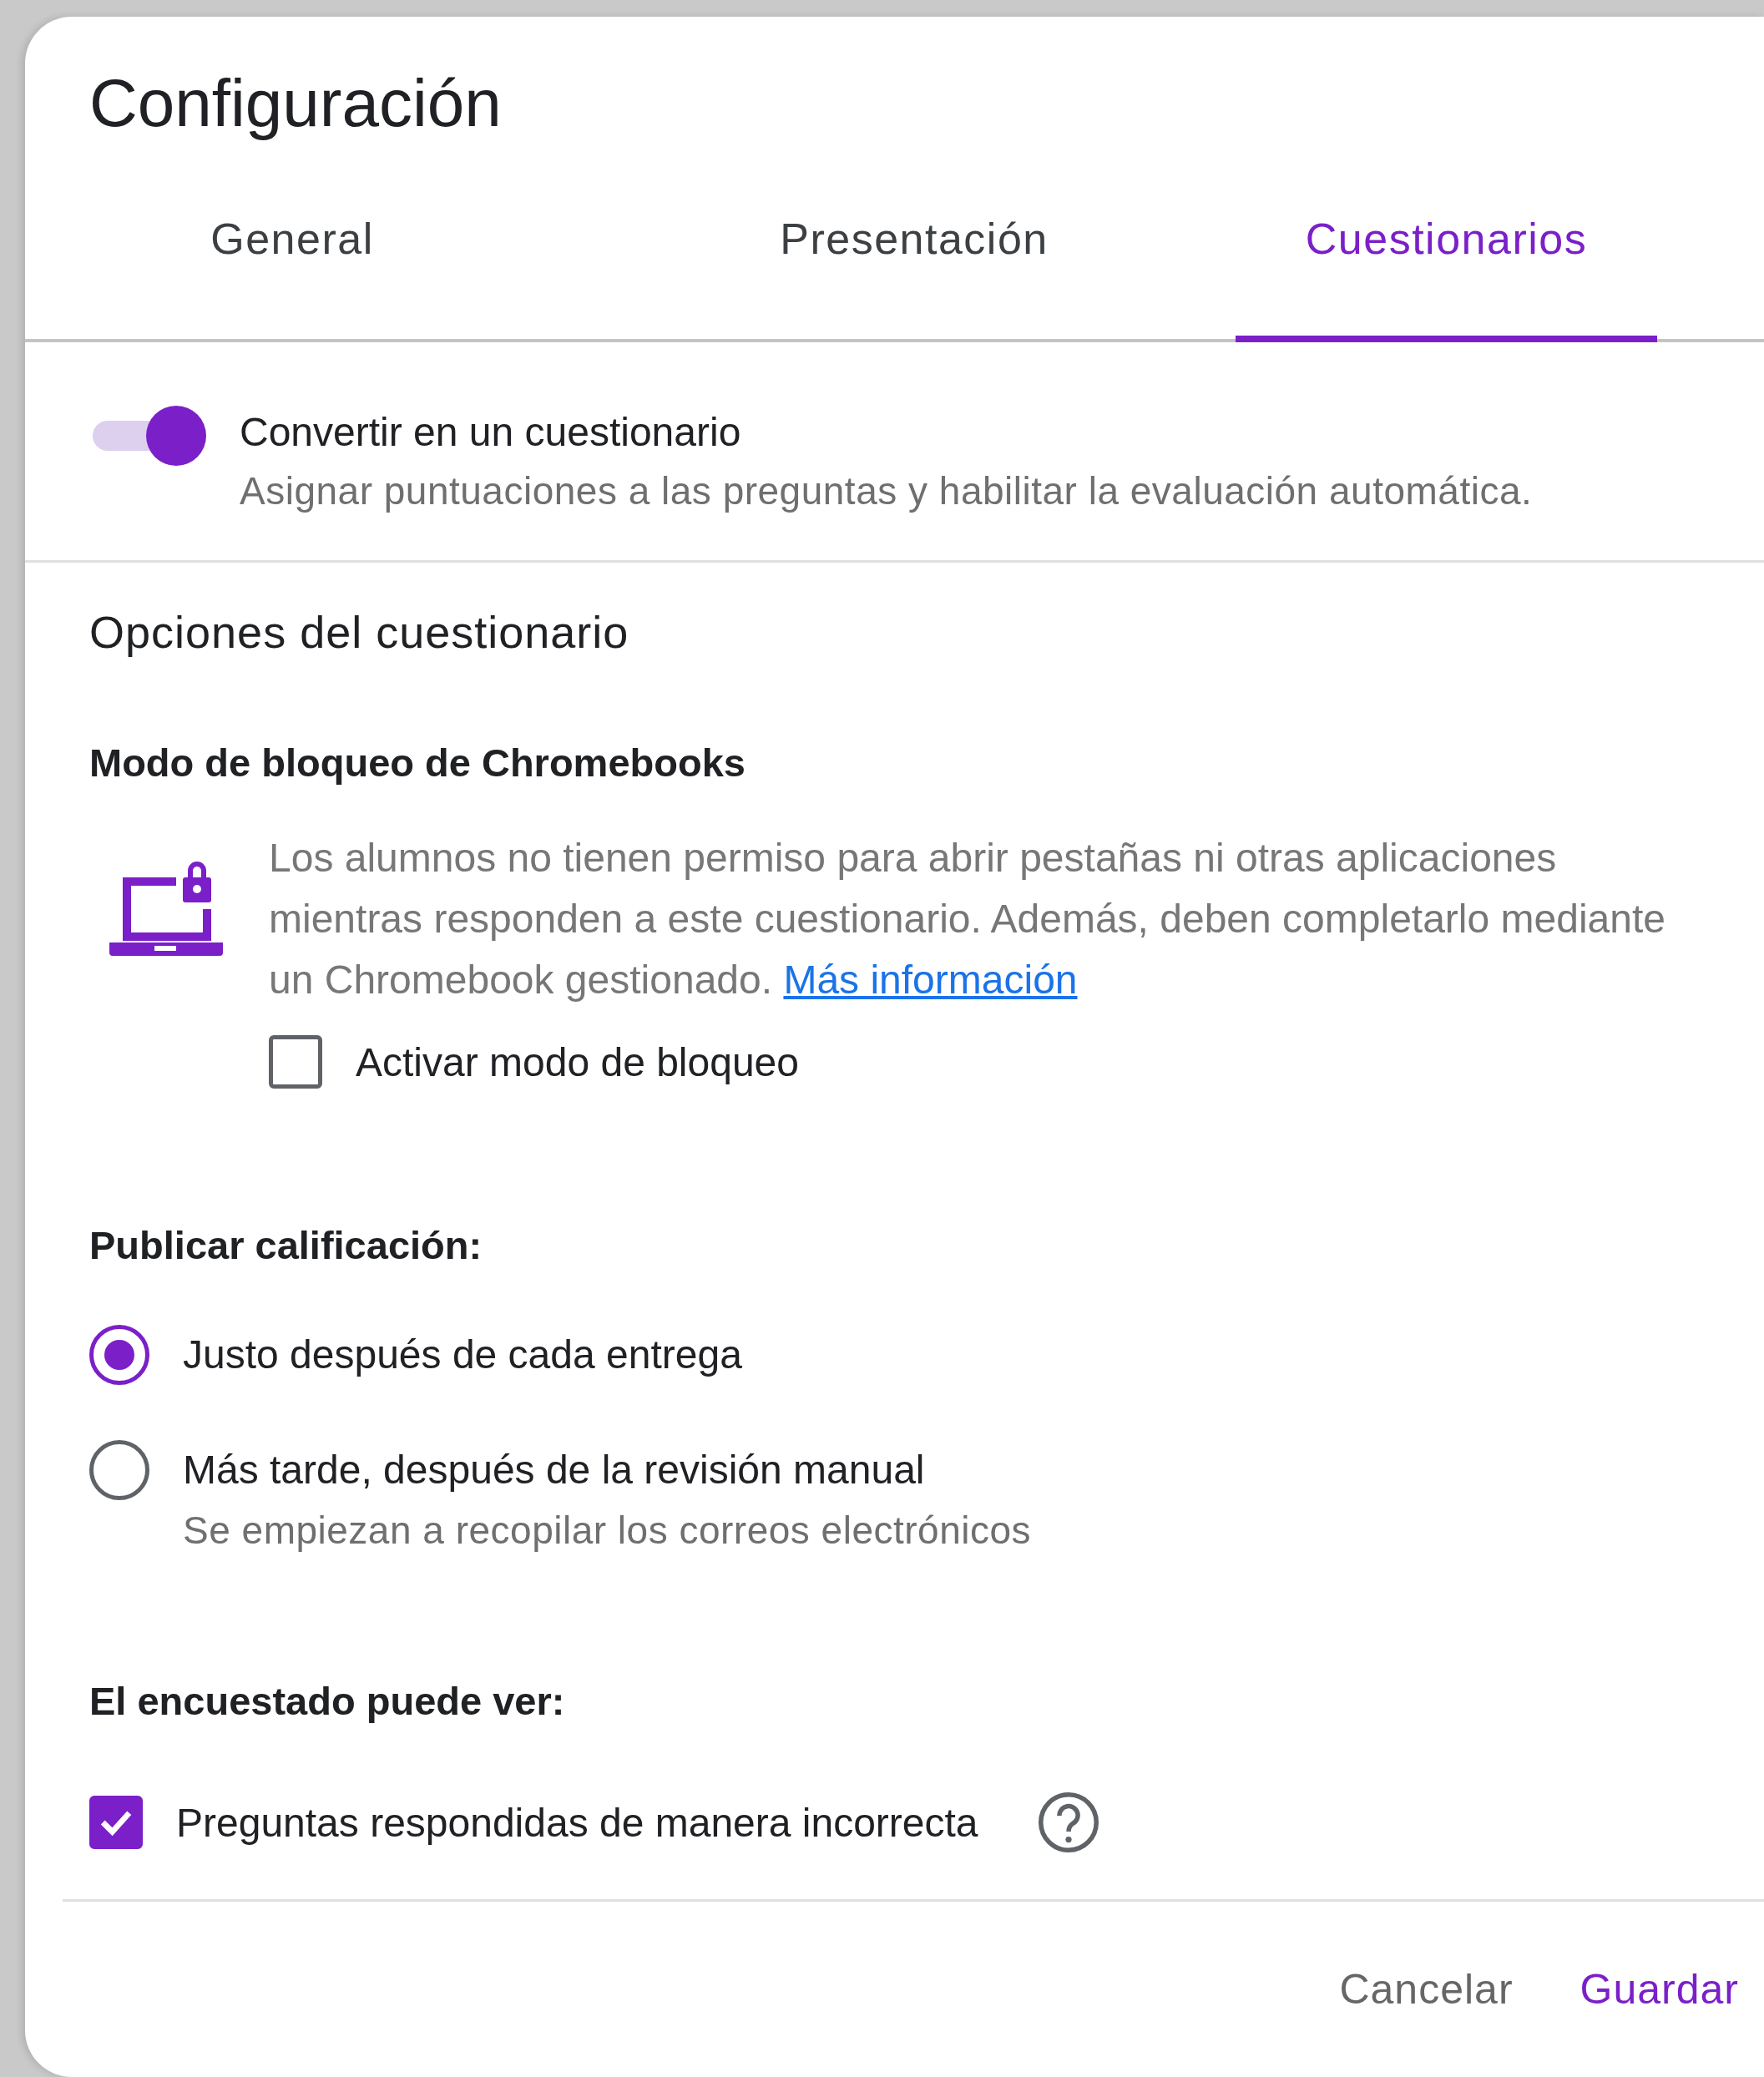 The height and width of the screenshot is (2077, 1764). What do you see at coordinates (462, 1354) in the screenshot?
I see `radio-label: Justo después de cada entrega` at bounding box center [462, 1354].